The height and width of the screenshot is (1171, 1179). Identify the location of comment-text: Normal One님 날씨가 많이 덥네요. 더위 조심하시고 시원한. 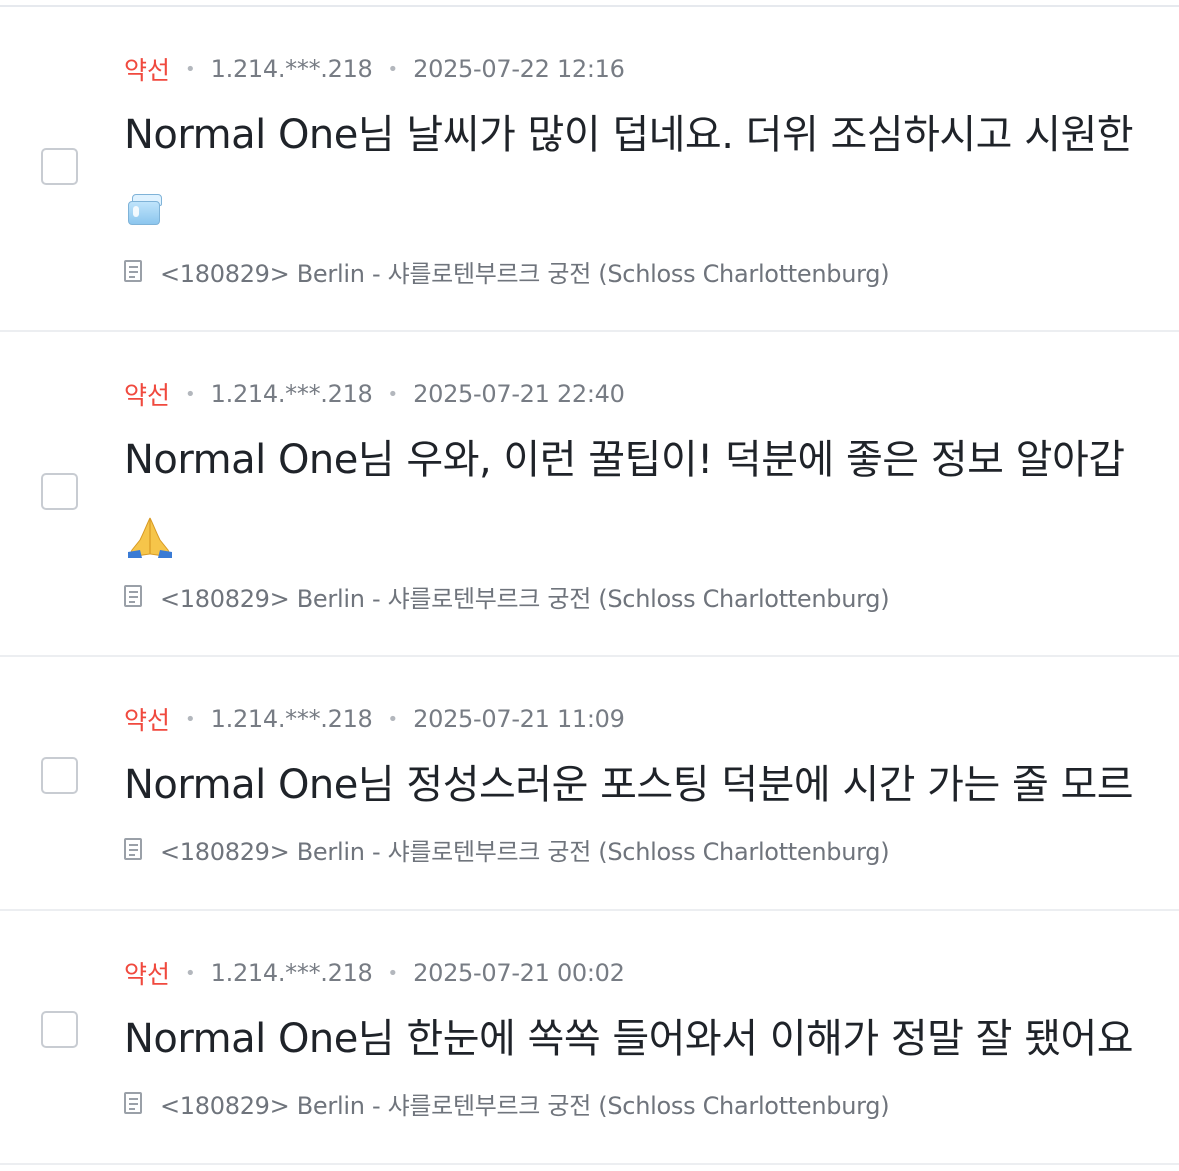
(651, 135).